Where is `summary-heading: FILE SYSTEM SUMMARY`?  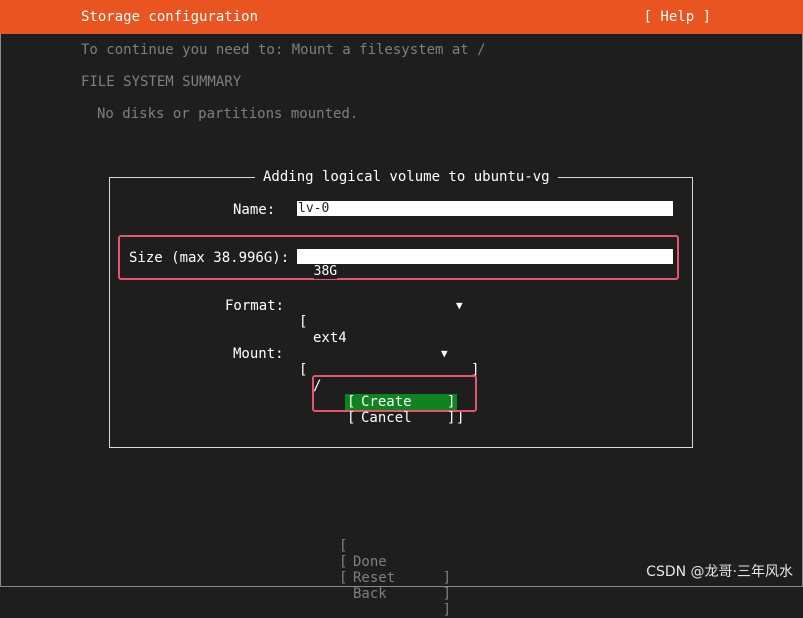 summary-heading: FILE SYSTEM SUMMARY is located at coordinates (161, 82).